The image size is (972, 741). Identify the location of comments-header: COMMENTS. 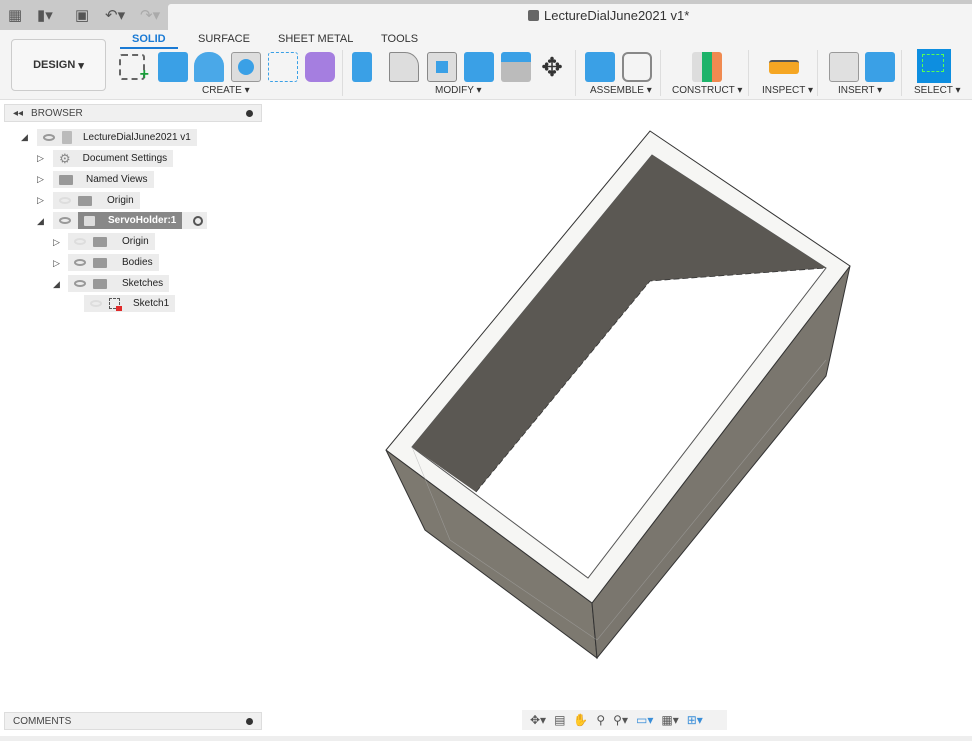
(133, 721).